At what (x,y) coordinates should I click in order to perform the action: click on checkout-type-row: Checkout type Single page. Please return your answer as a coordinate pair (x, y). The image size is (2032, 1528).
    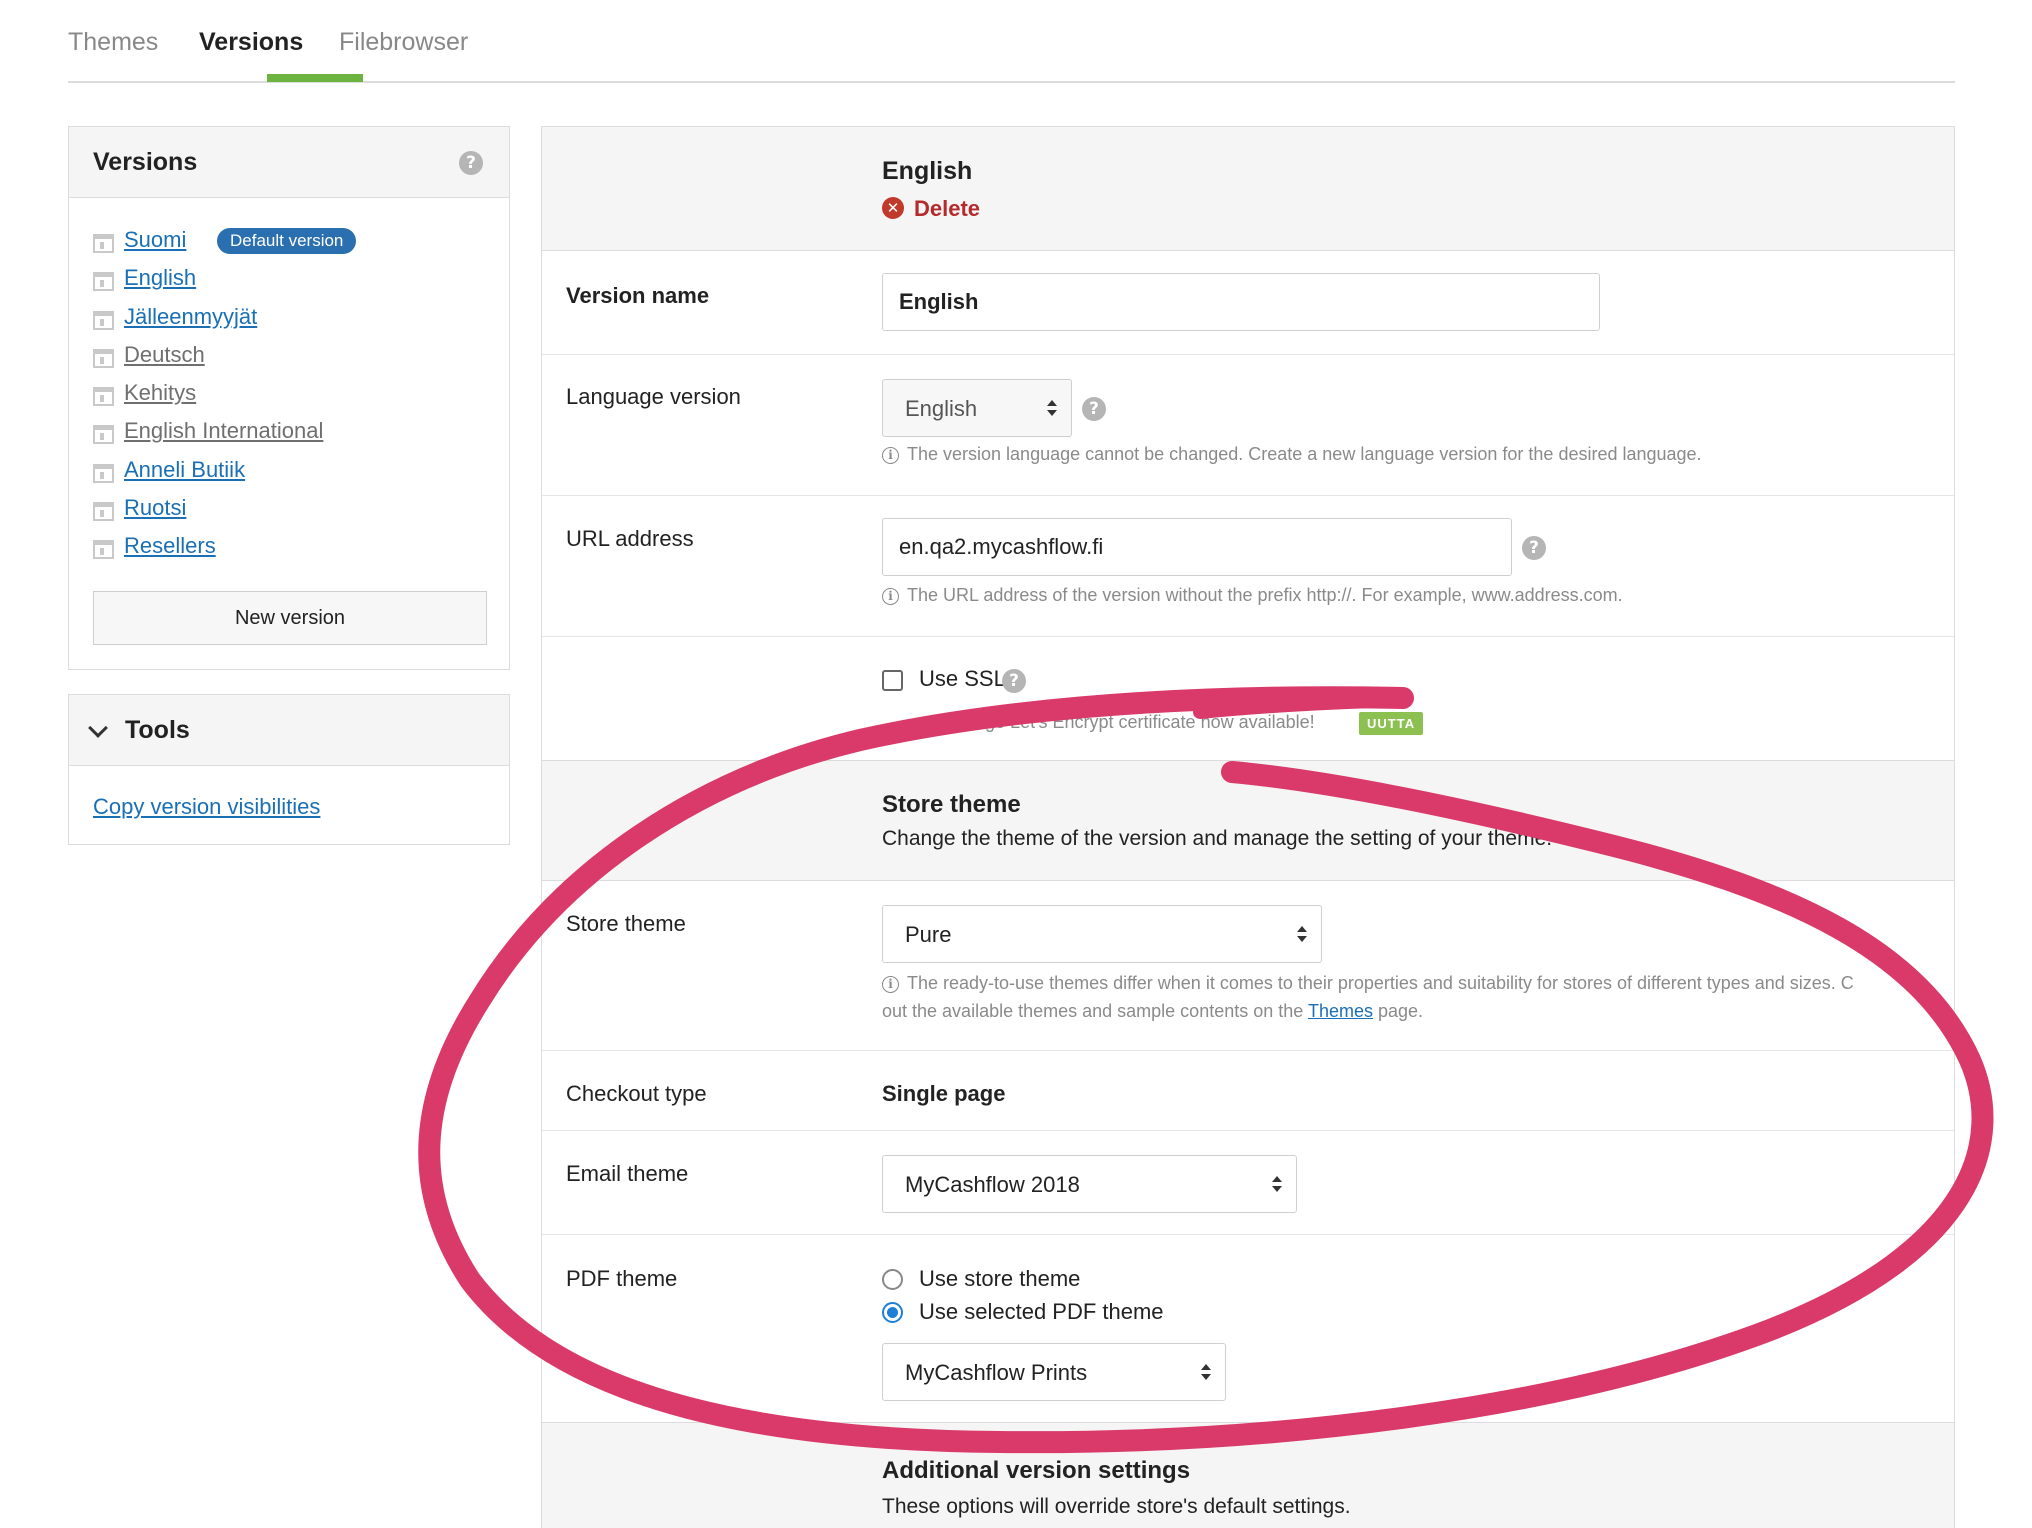
    Looking at the image, I should click on (1248, 1091).